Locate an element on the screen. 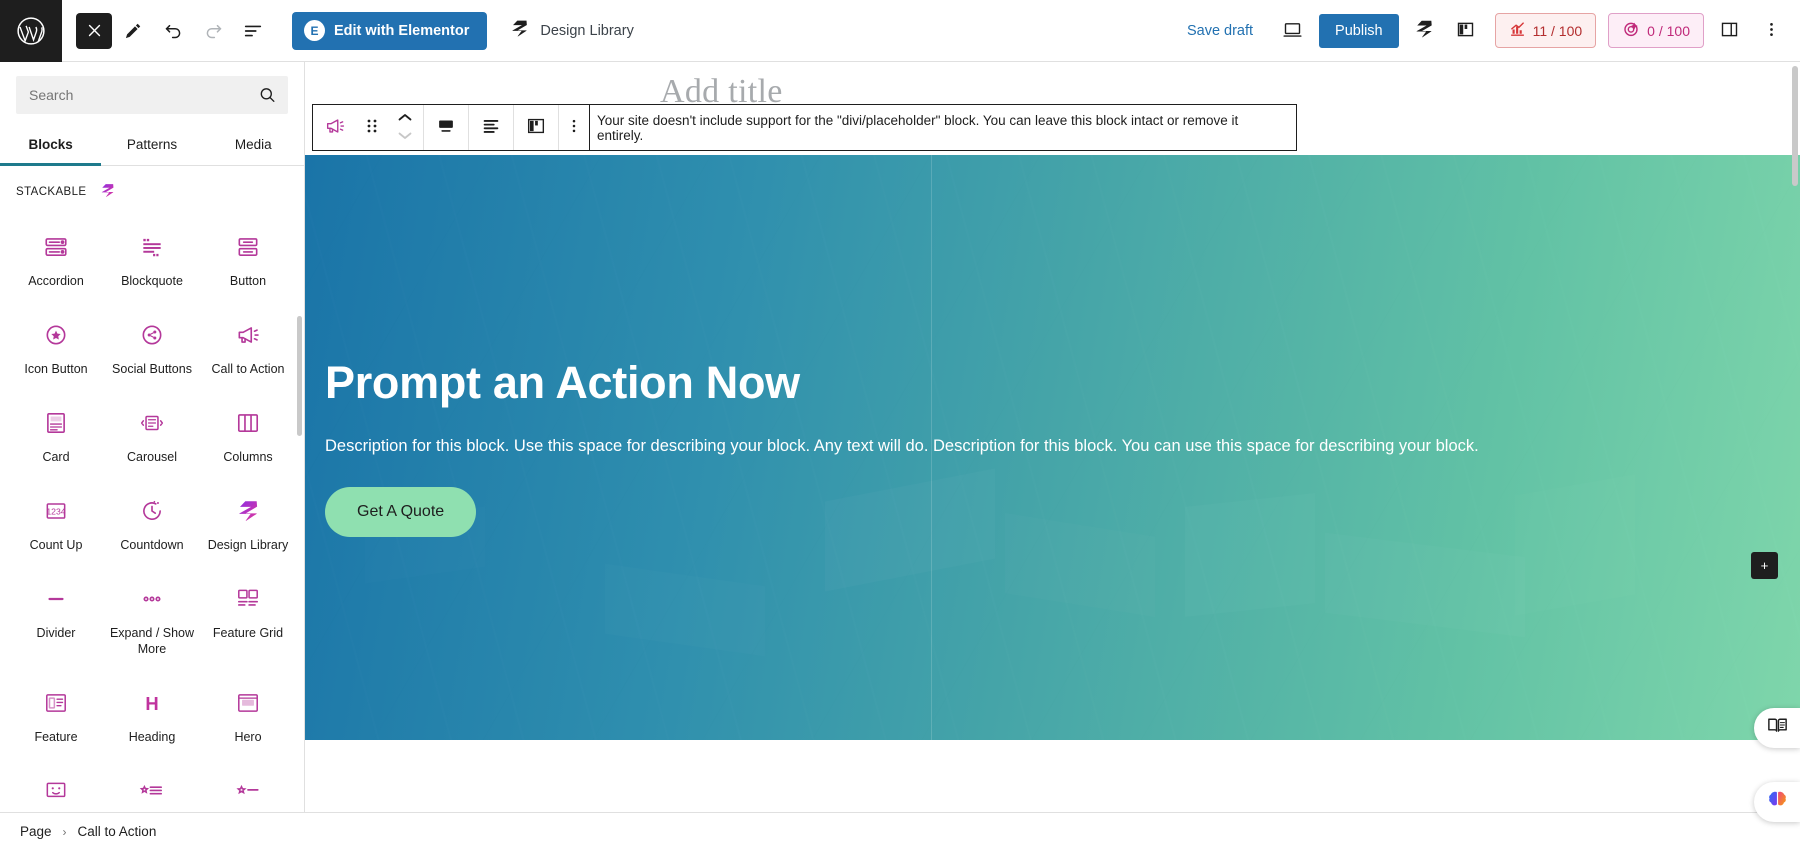 The height and width of the screenshot is (850, 1800). drag-dots-icon is located at coordinates (372, 127).